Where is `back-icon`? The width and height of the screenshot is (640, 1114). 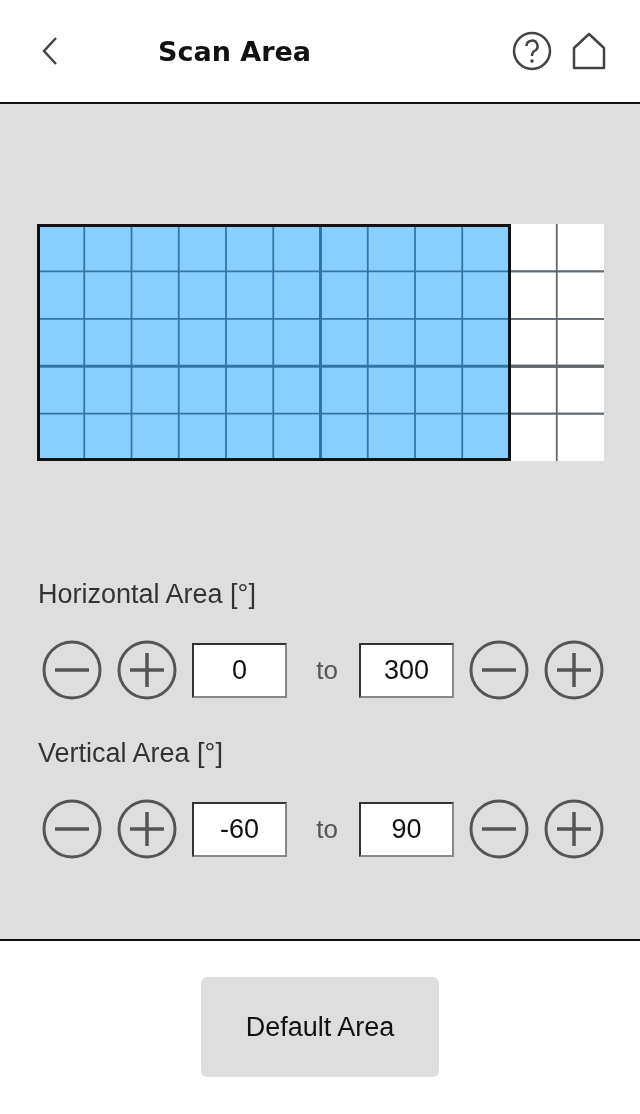 back-icon is located at coordinates (50, 51).